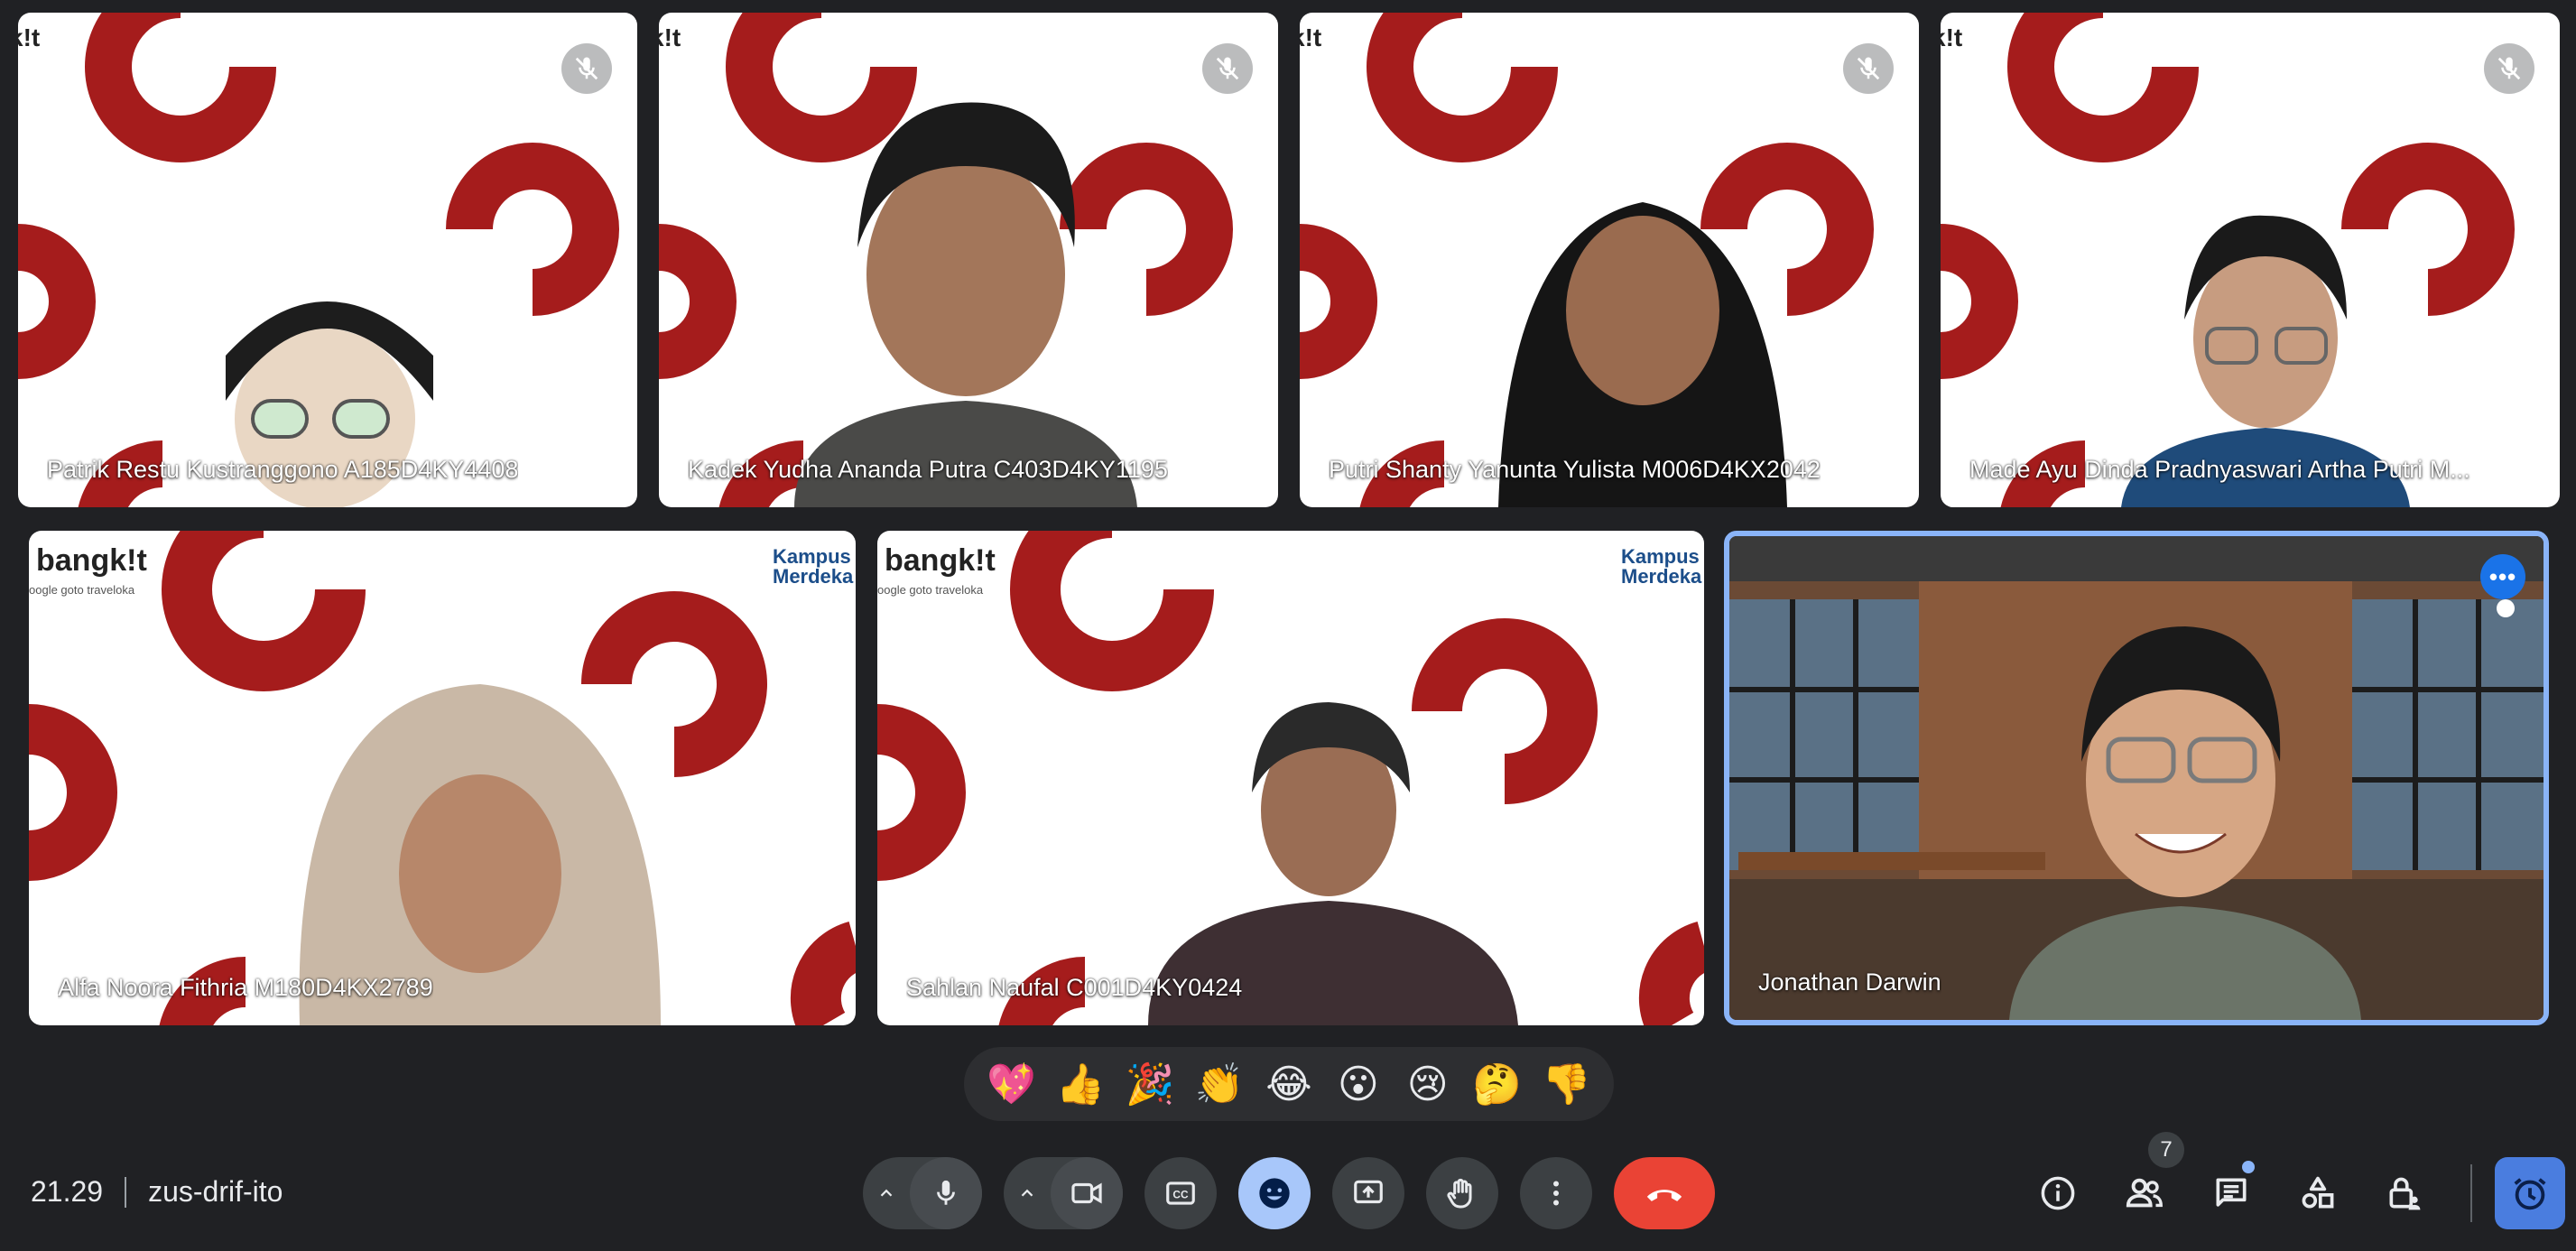 This screenshot has width=2576, height=1251. I want to click on reaction-thumbs-down: 👎, so click(1566, 1084).